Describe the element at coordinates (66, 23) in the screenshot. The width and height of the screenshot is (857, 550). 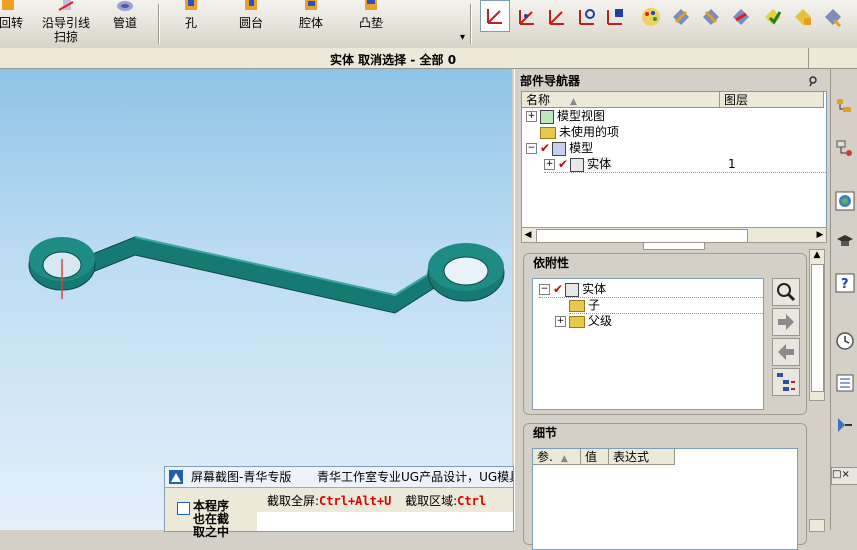
I see `sweep-along-guide-button: 沿导引线 扫掠` at that location.